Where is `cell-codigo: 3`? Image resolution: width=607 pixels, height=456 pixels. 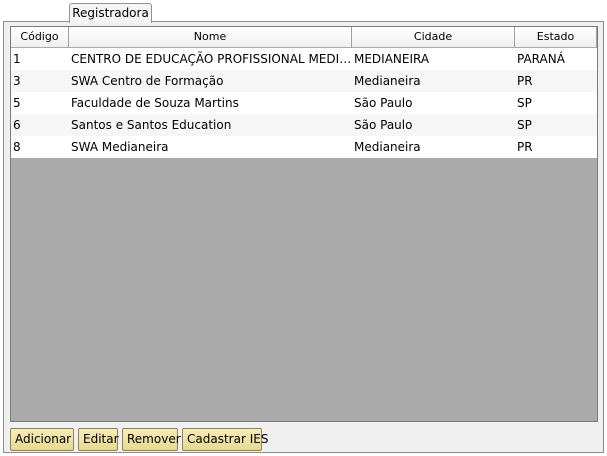
cell-codigo: 3 is located at coordinates (17, 81).